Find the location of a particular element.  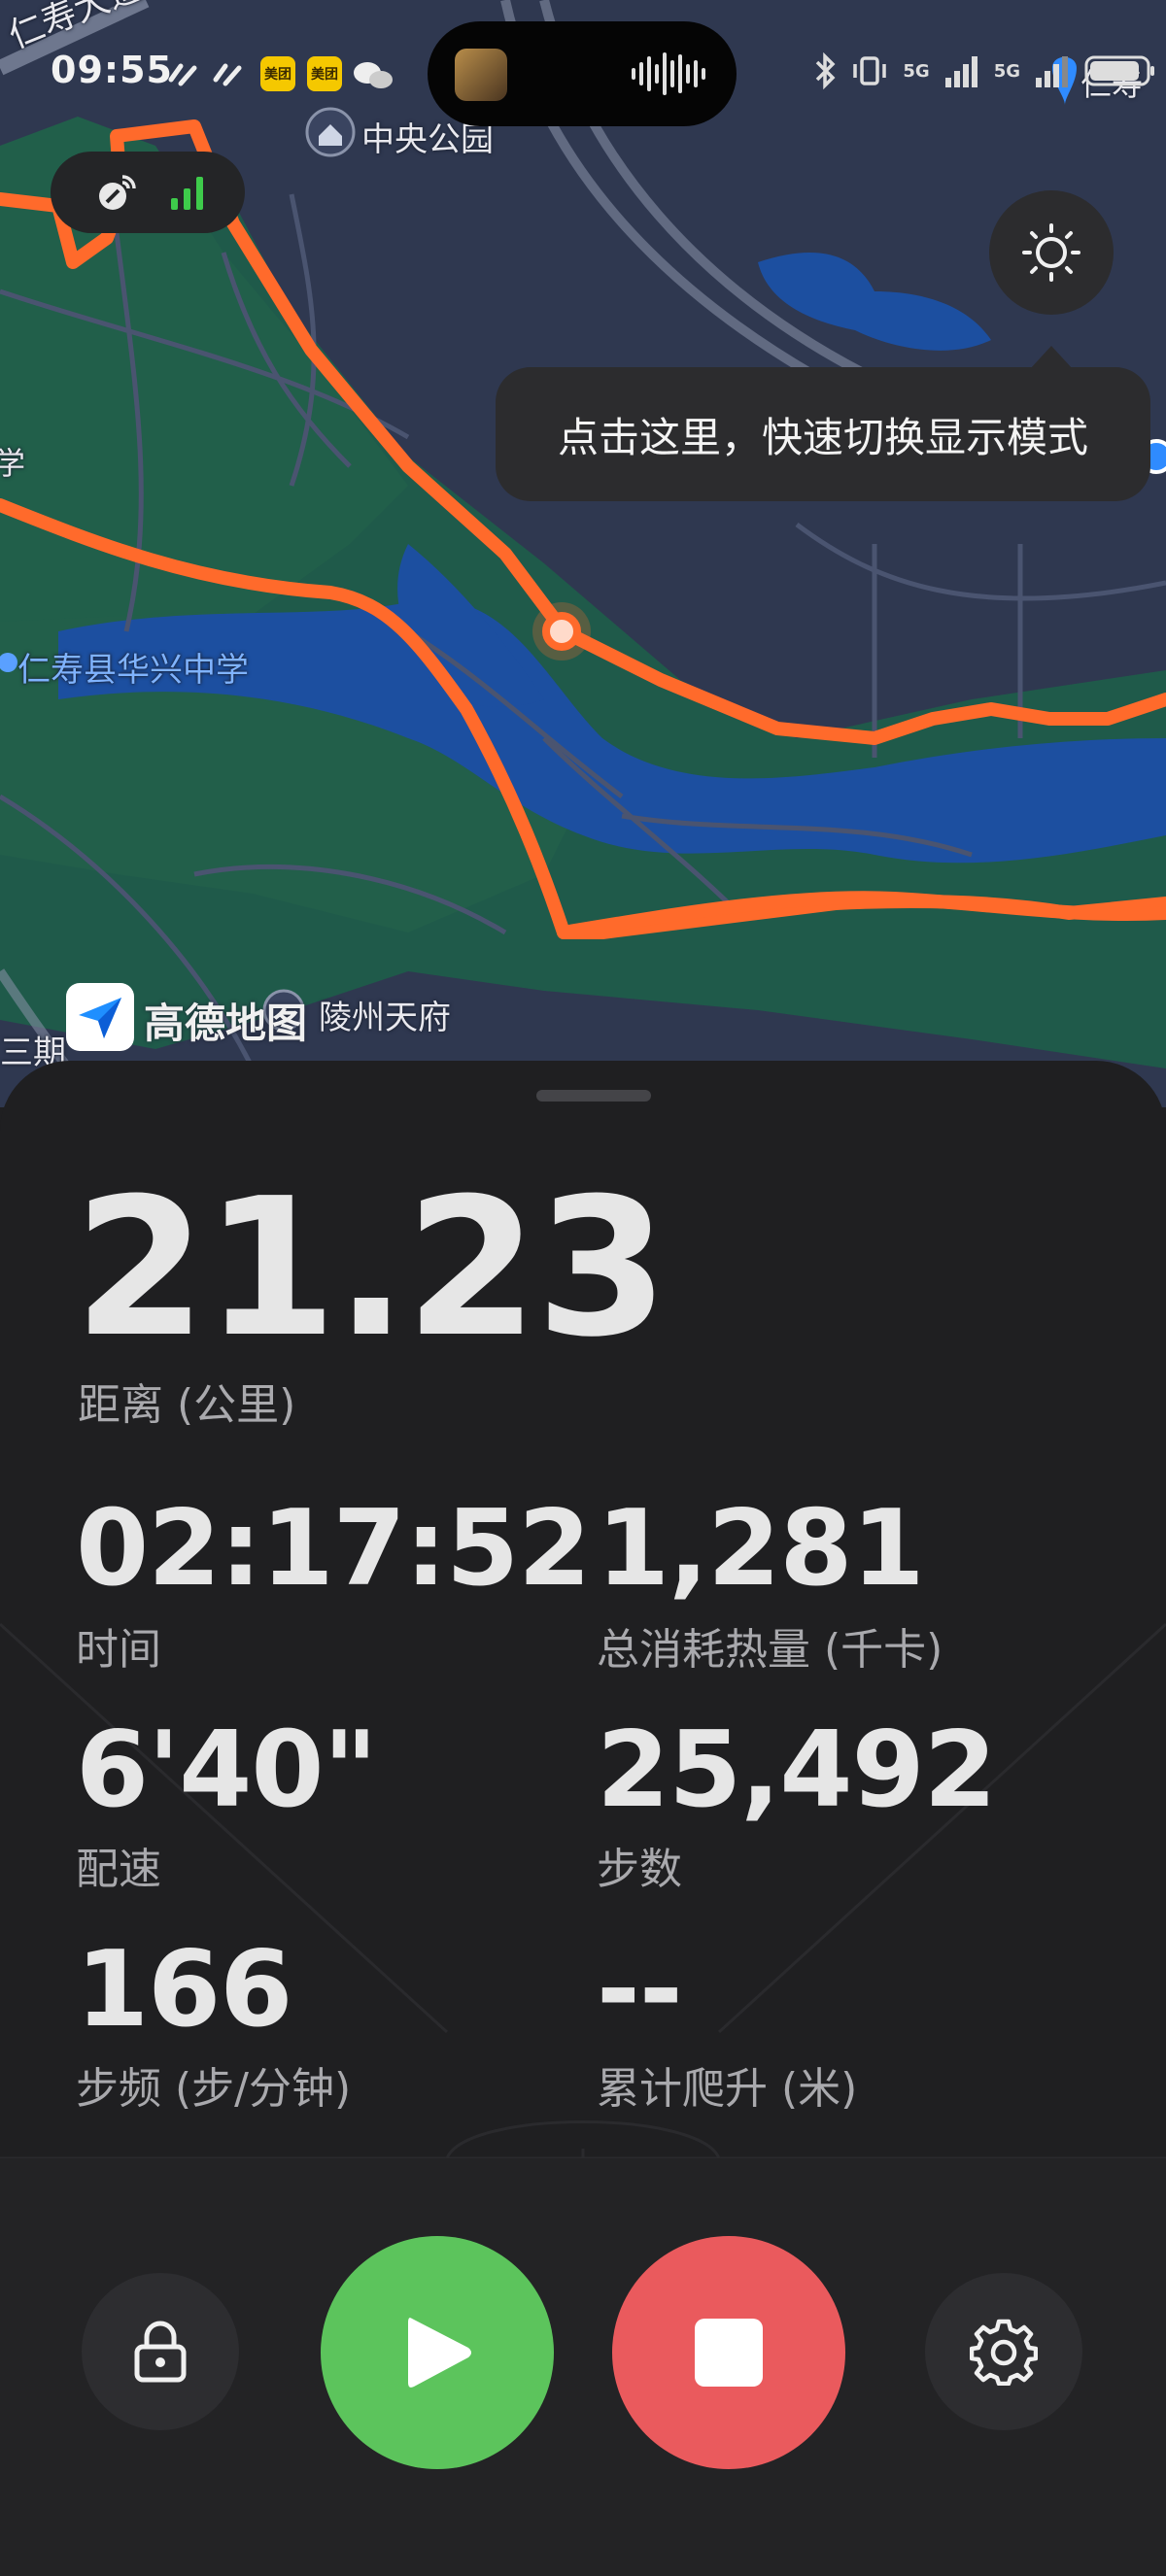

status-bar: 09:55 美团 美团 5G 5G is located at coordinates (583, 73).